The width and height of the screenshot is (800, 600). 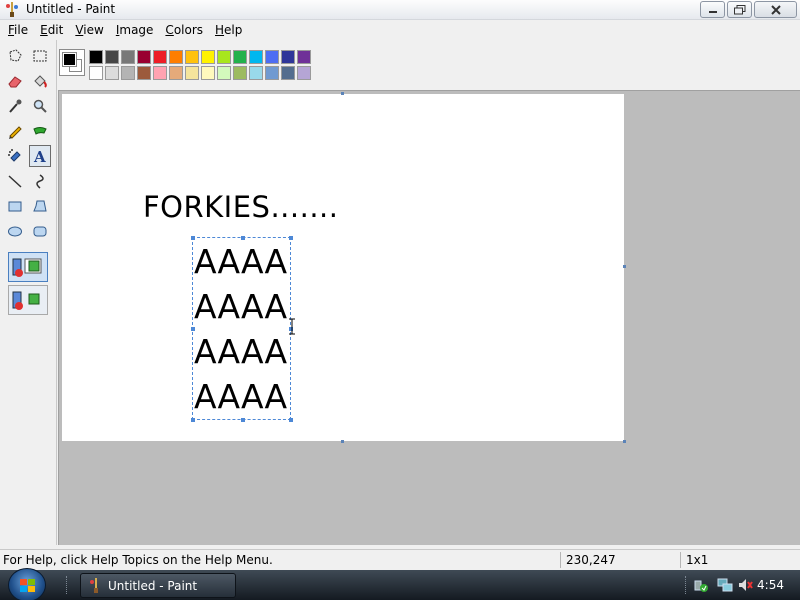 What do you see at coordinates (725, 585) in the screenshot?
I see `network-icon` at bounding box center [725, 585].